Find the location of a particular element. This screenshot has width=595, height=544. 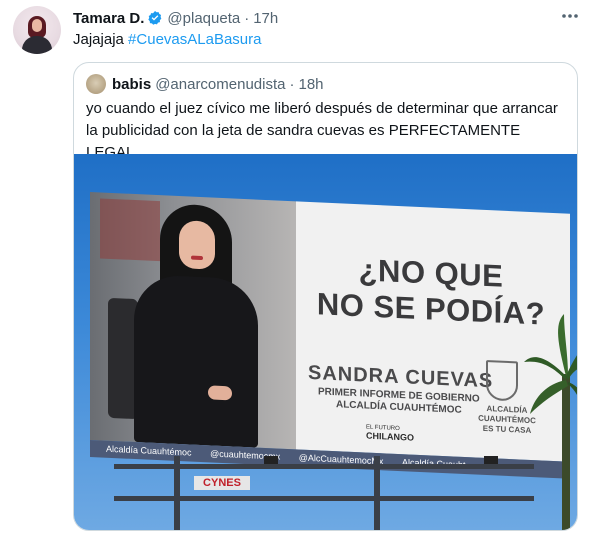

billboard-headline: ¿NO QUE NO SE PODÍA? is located at coordinates (431, 291).